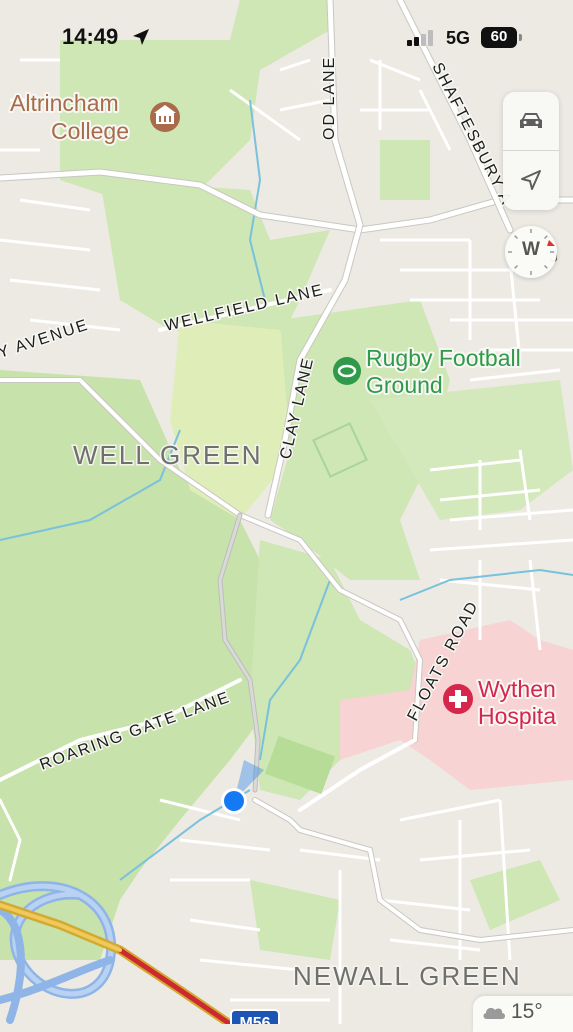 The height and width of the screenshot is (1032, 573). I want to click on status-bar: 14:49 5G 60, so click(286, 35).